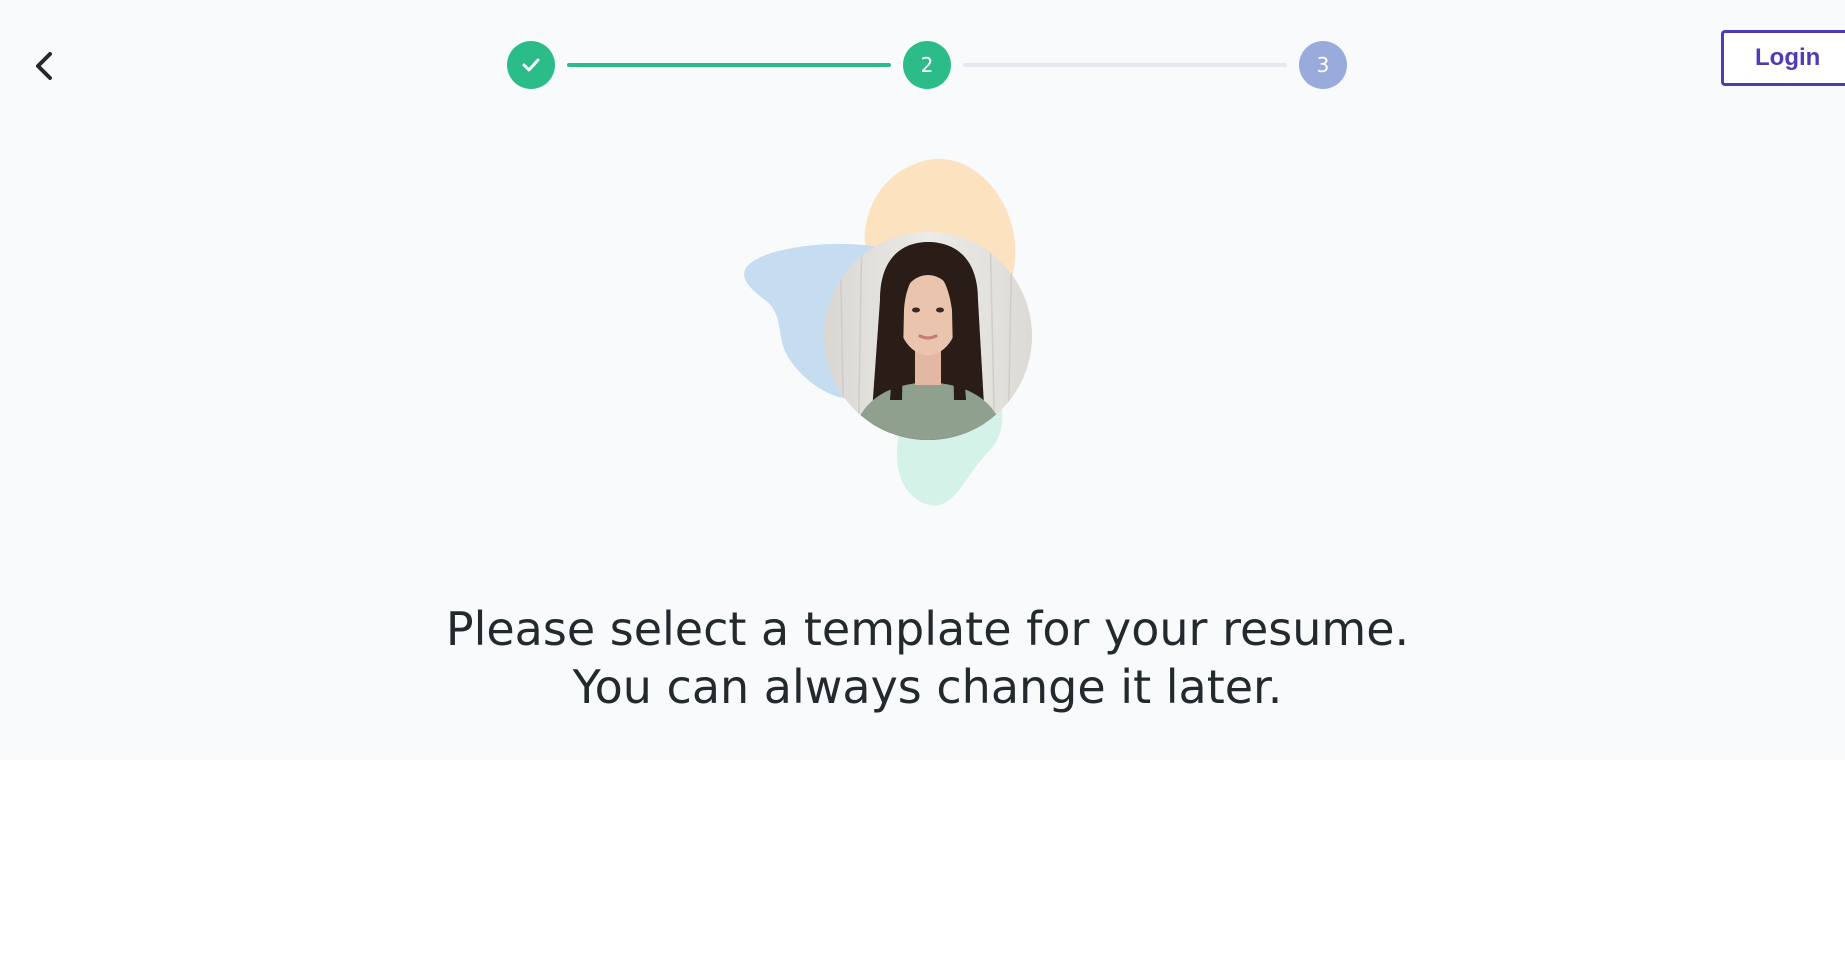  I want to click on progress-stepper: 2 3, so click(927, 65).